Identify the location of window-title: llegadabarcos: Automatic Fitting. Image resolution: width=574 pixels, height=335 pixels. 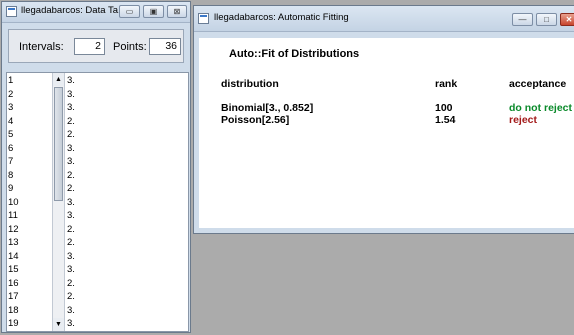
(281, 17).